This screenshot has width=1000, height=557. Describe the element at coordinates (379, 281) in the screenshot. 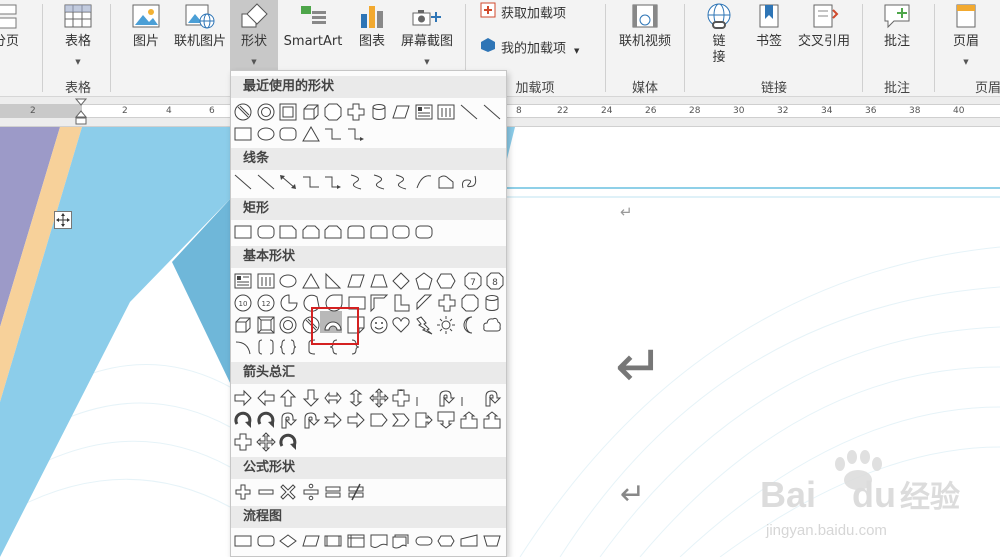

I see `shape-trapezoid` at that location.